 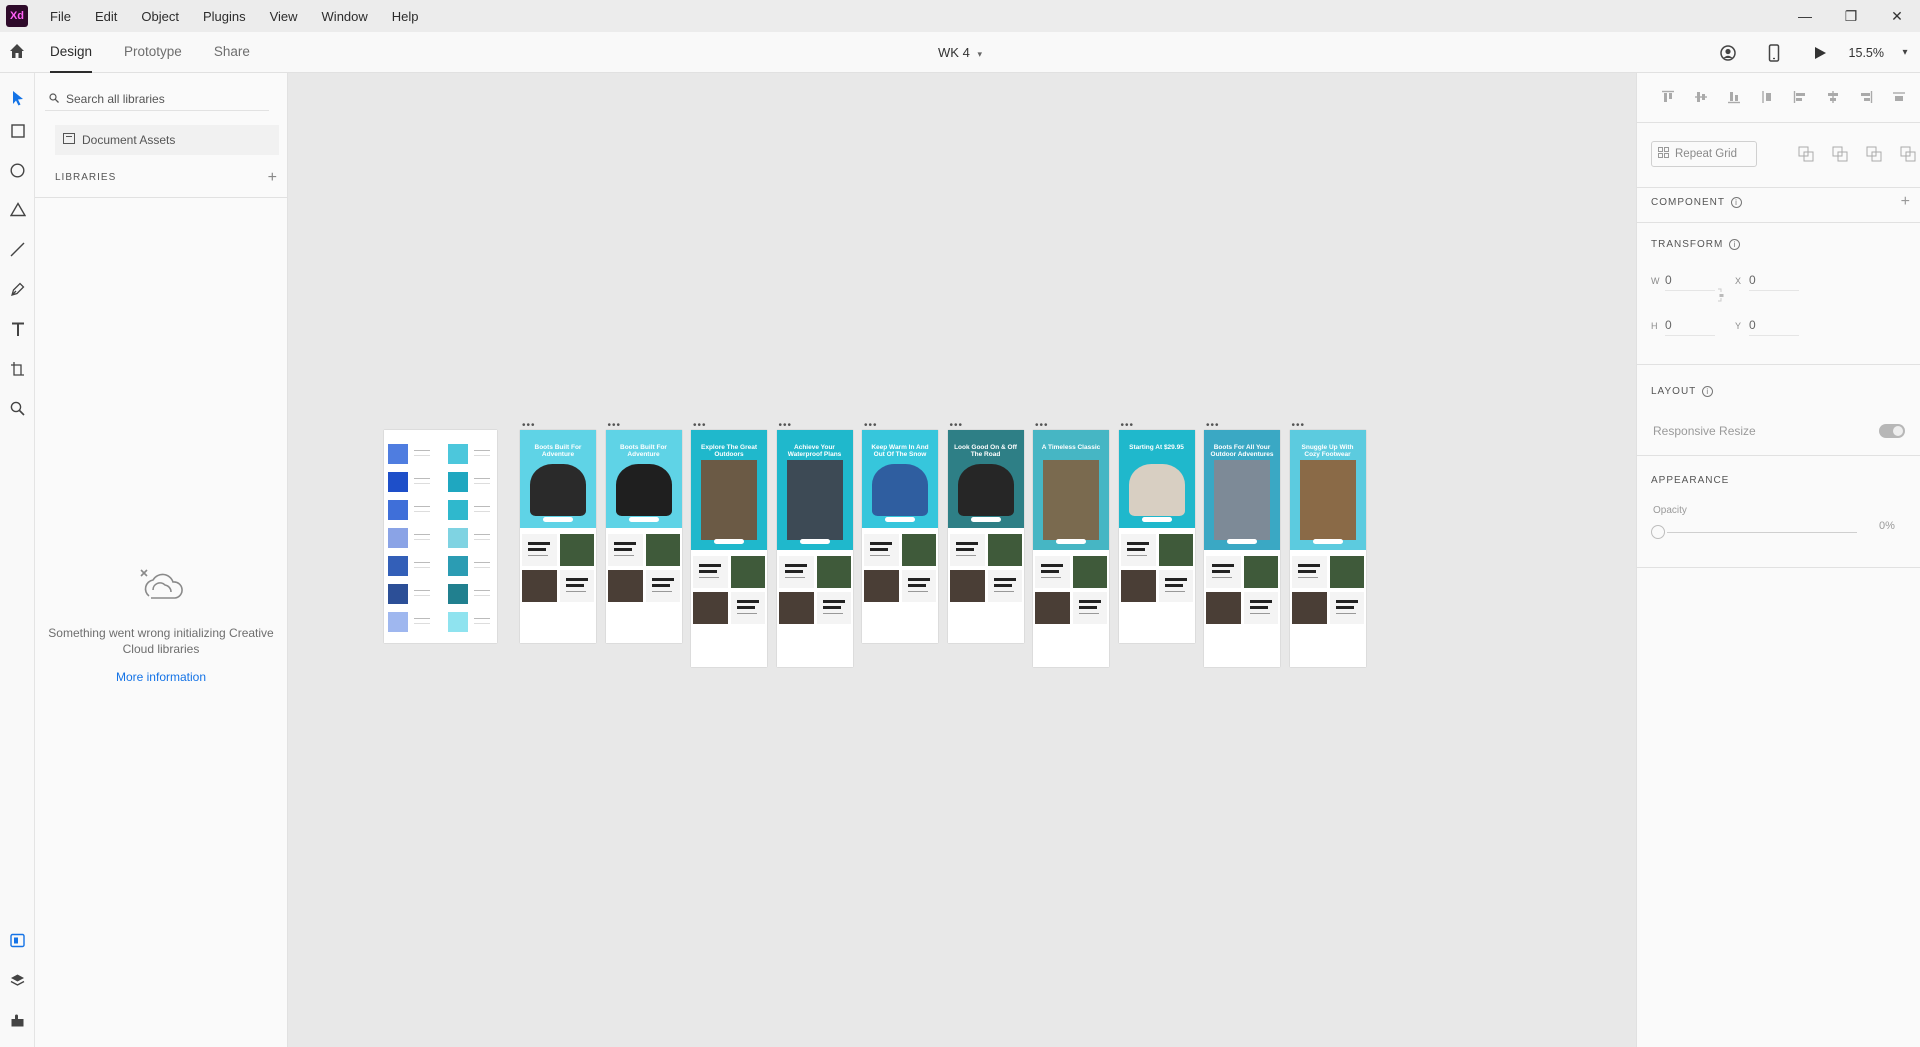 I want to click on menu-window: Window, so click(x=345, y=16).